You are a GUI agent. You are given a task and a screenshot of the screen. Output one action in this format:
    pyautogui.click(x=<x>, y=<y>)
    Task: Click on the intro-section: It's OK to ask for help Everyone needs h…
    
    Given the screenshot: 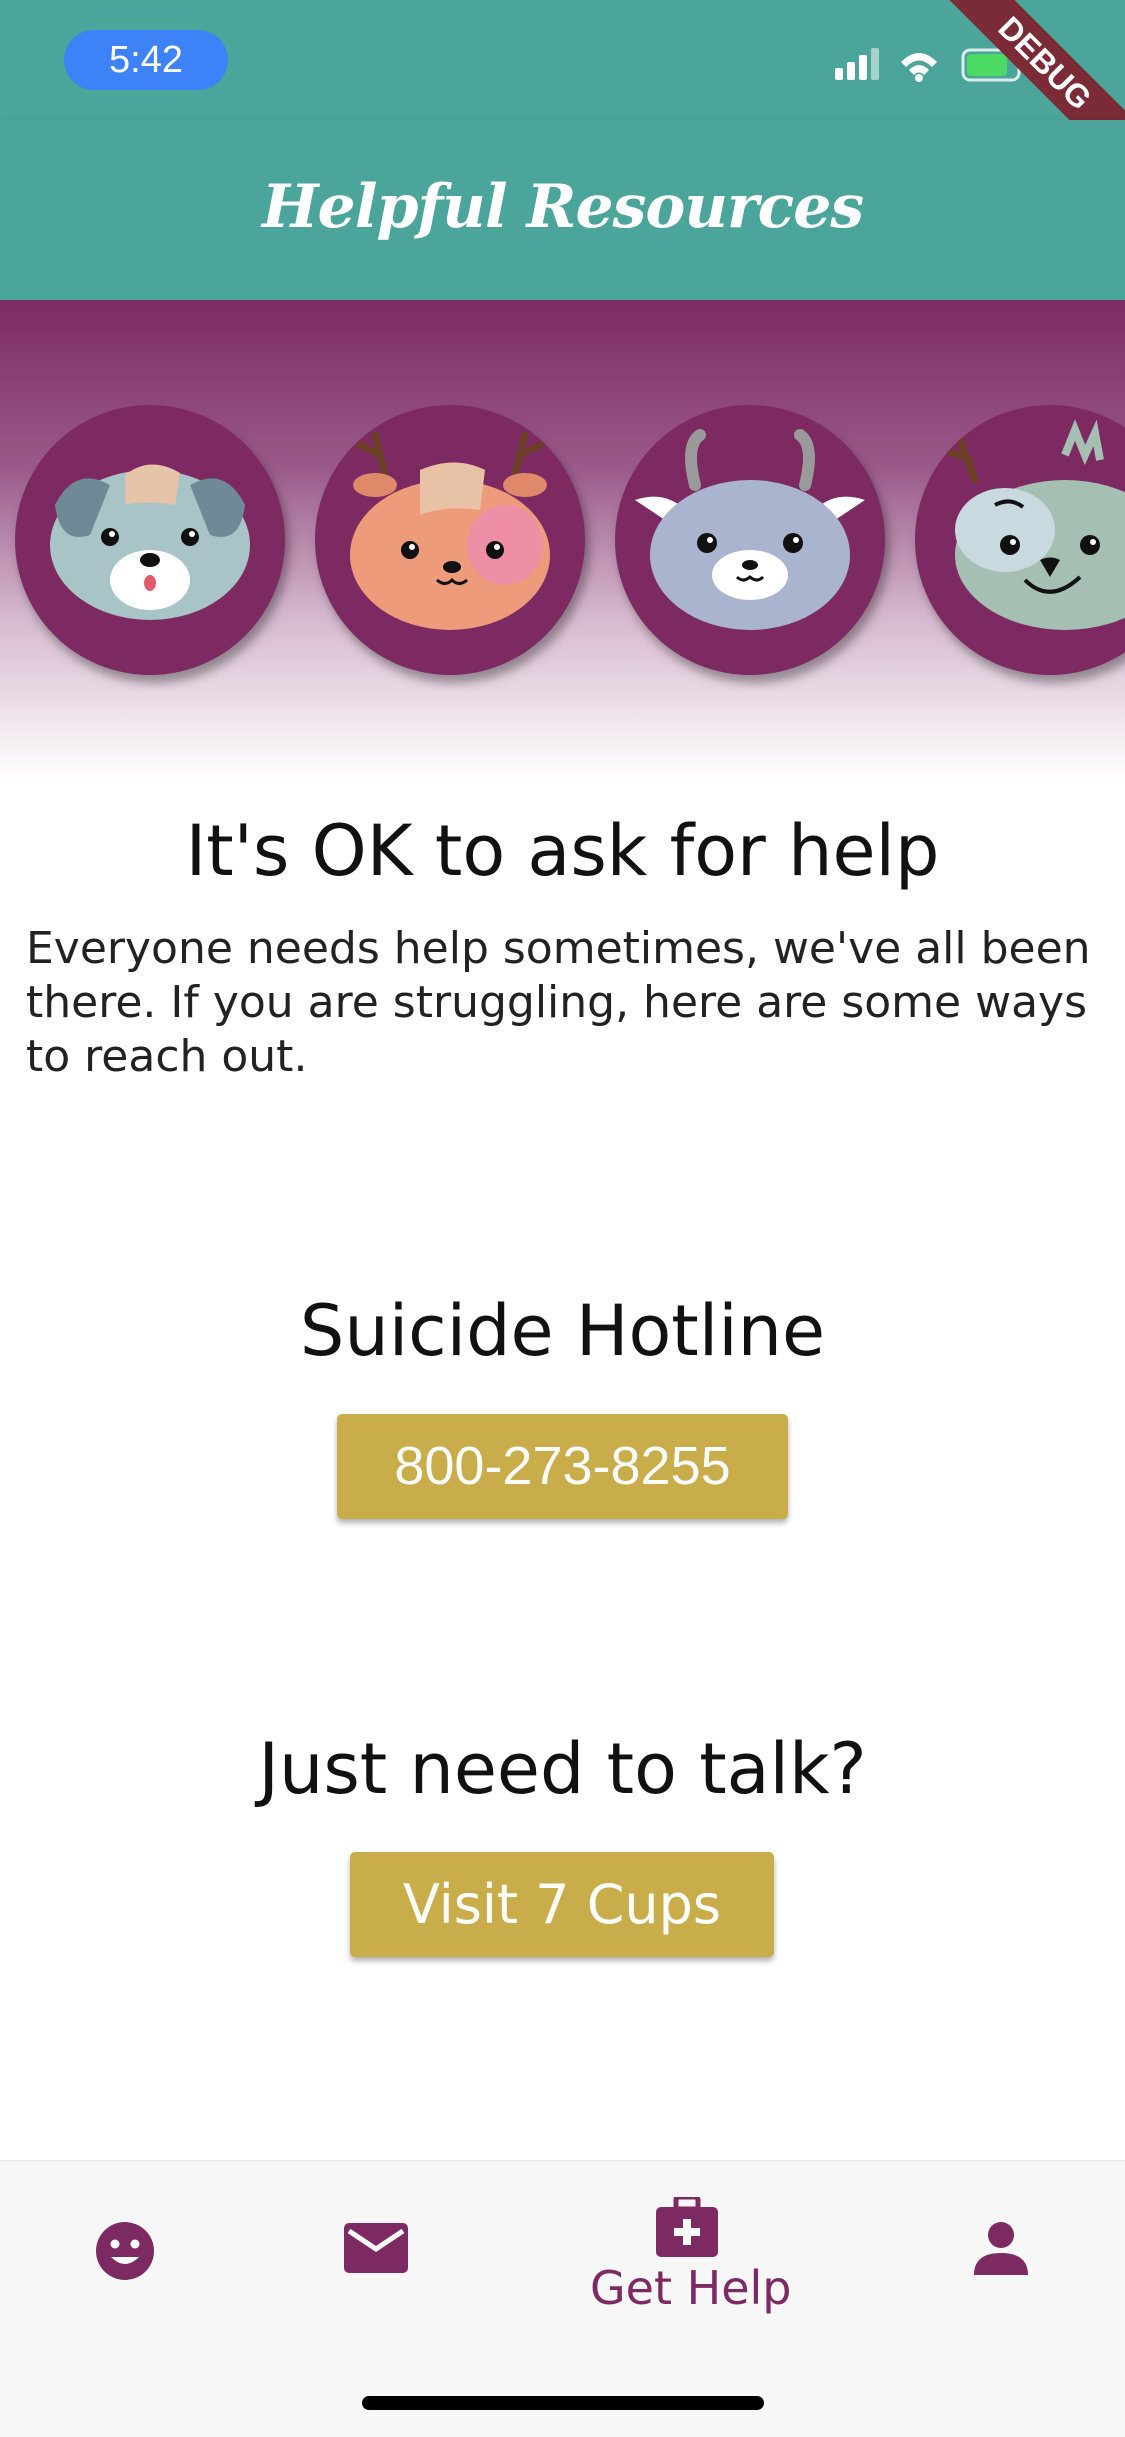 What is the action you would take?
    pyautogui.click(x=562, y=946)
    